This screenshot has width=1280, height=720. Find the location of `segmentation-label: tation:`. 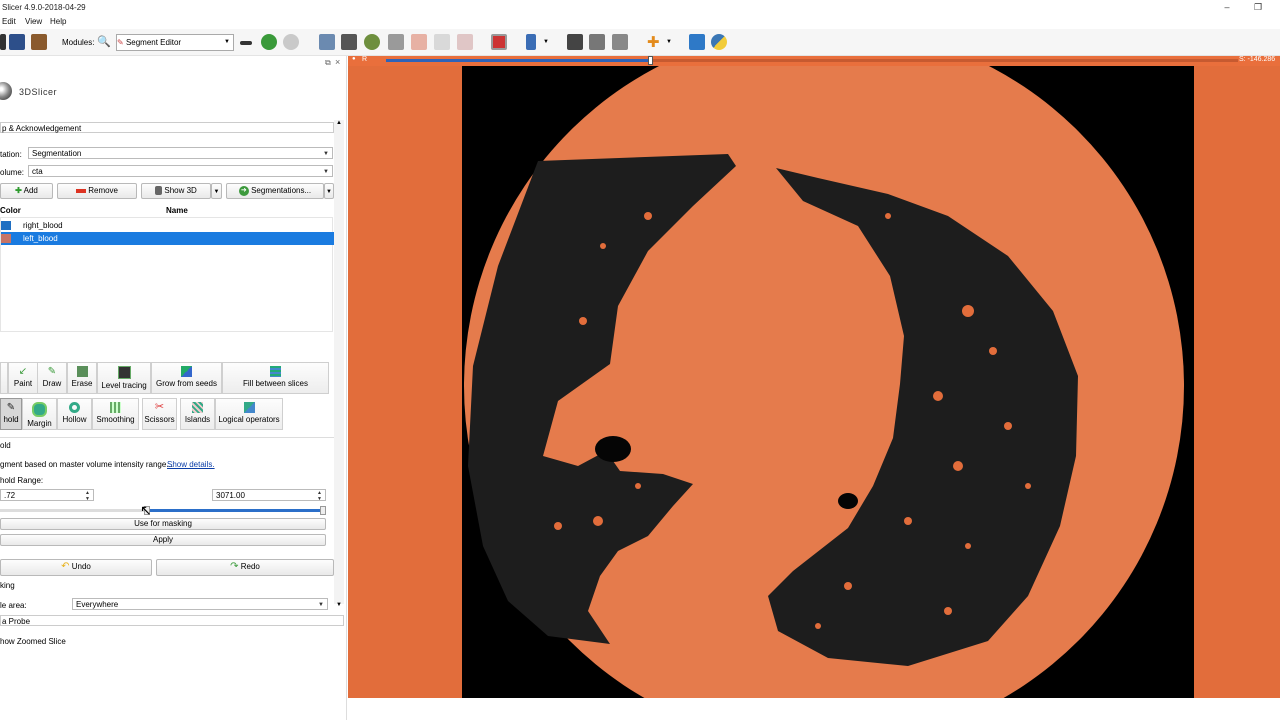

segmentation-label: tation: is located at coordinates (11, 154).